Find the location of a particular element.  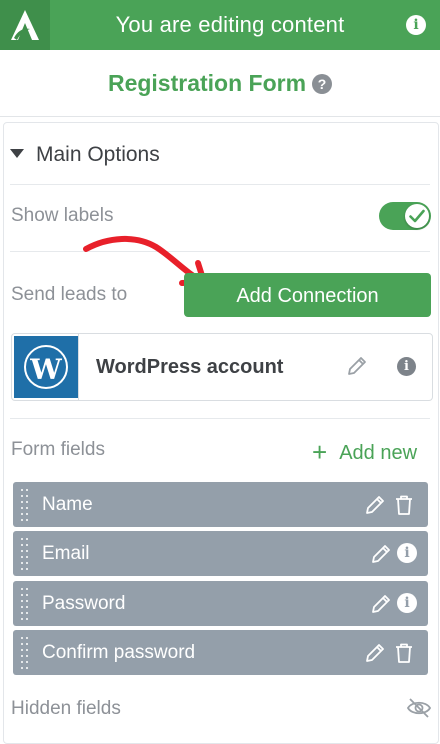

plus-icon: + is located at coordinates (320, 452).